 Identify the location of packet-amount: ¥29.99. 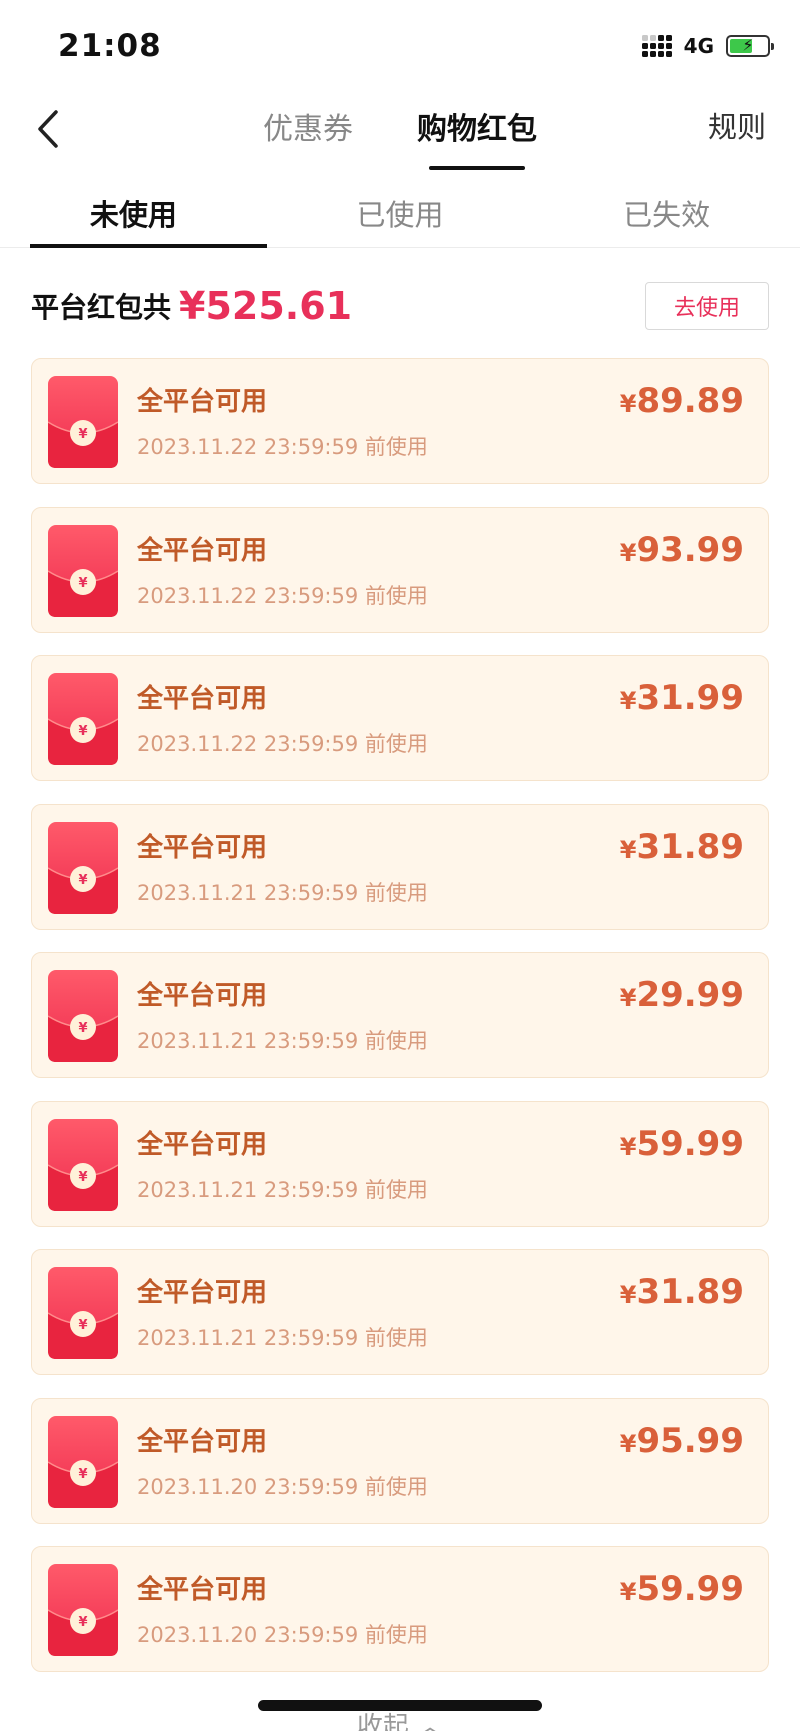
(681, 995).